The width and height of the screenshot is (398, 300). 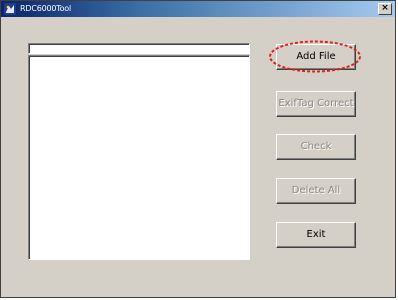 I want to click on exiftag-correct-button: ExifTag Correct, so click(x=316, y=104).